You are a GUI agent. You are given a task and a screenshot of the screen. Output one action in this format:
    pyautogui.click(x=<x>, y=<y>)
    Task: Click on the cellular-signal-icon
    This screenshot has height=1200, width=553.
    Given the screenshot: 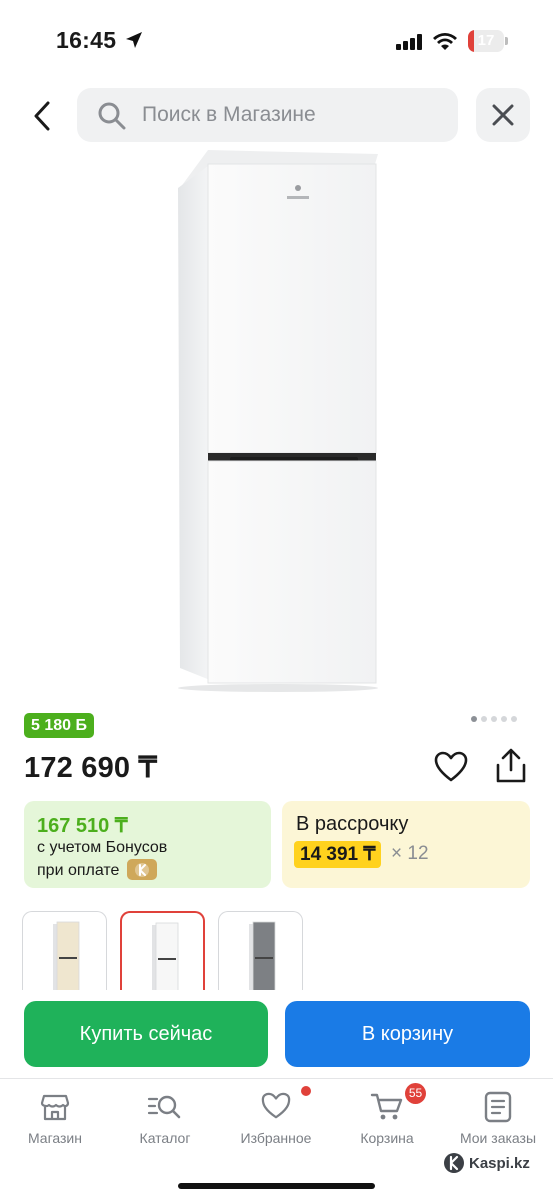 What is the action you would take?
    pyautogui.click(x=409, y=42)
    